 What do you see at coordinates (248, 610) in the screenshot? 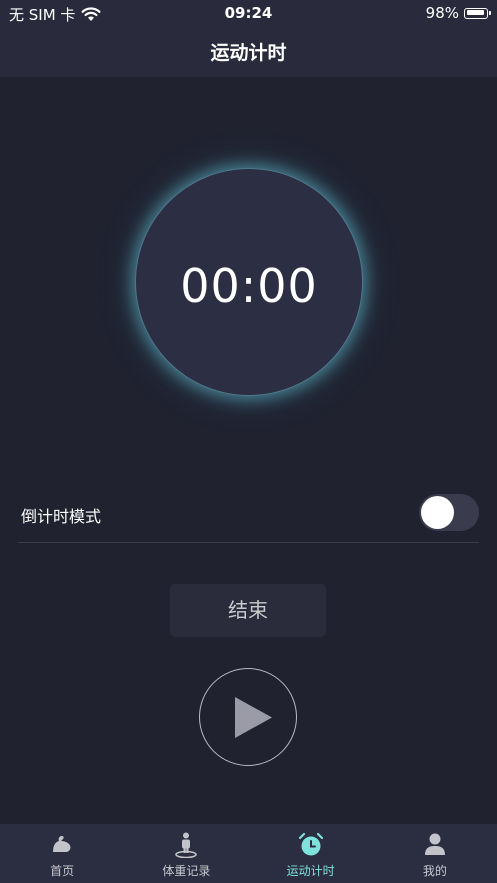
I see `end-button: 结束` at bounding box center [248, 610].